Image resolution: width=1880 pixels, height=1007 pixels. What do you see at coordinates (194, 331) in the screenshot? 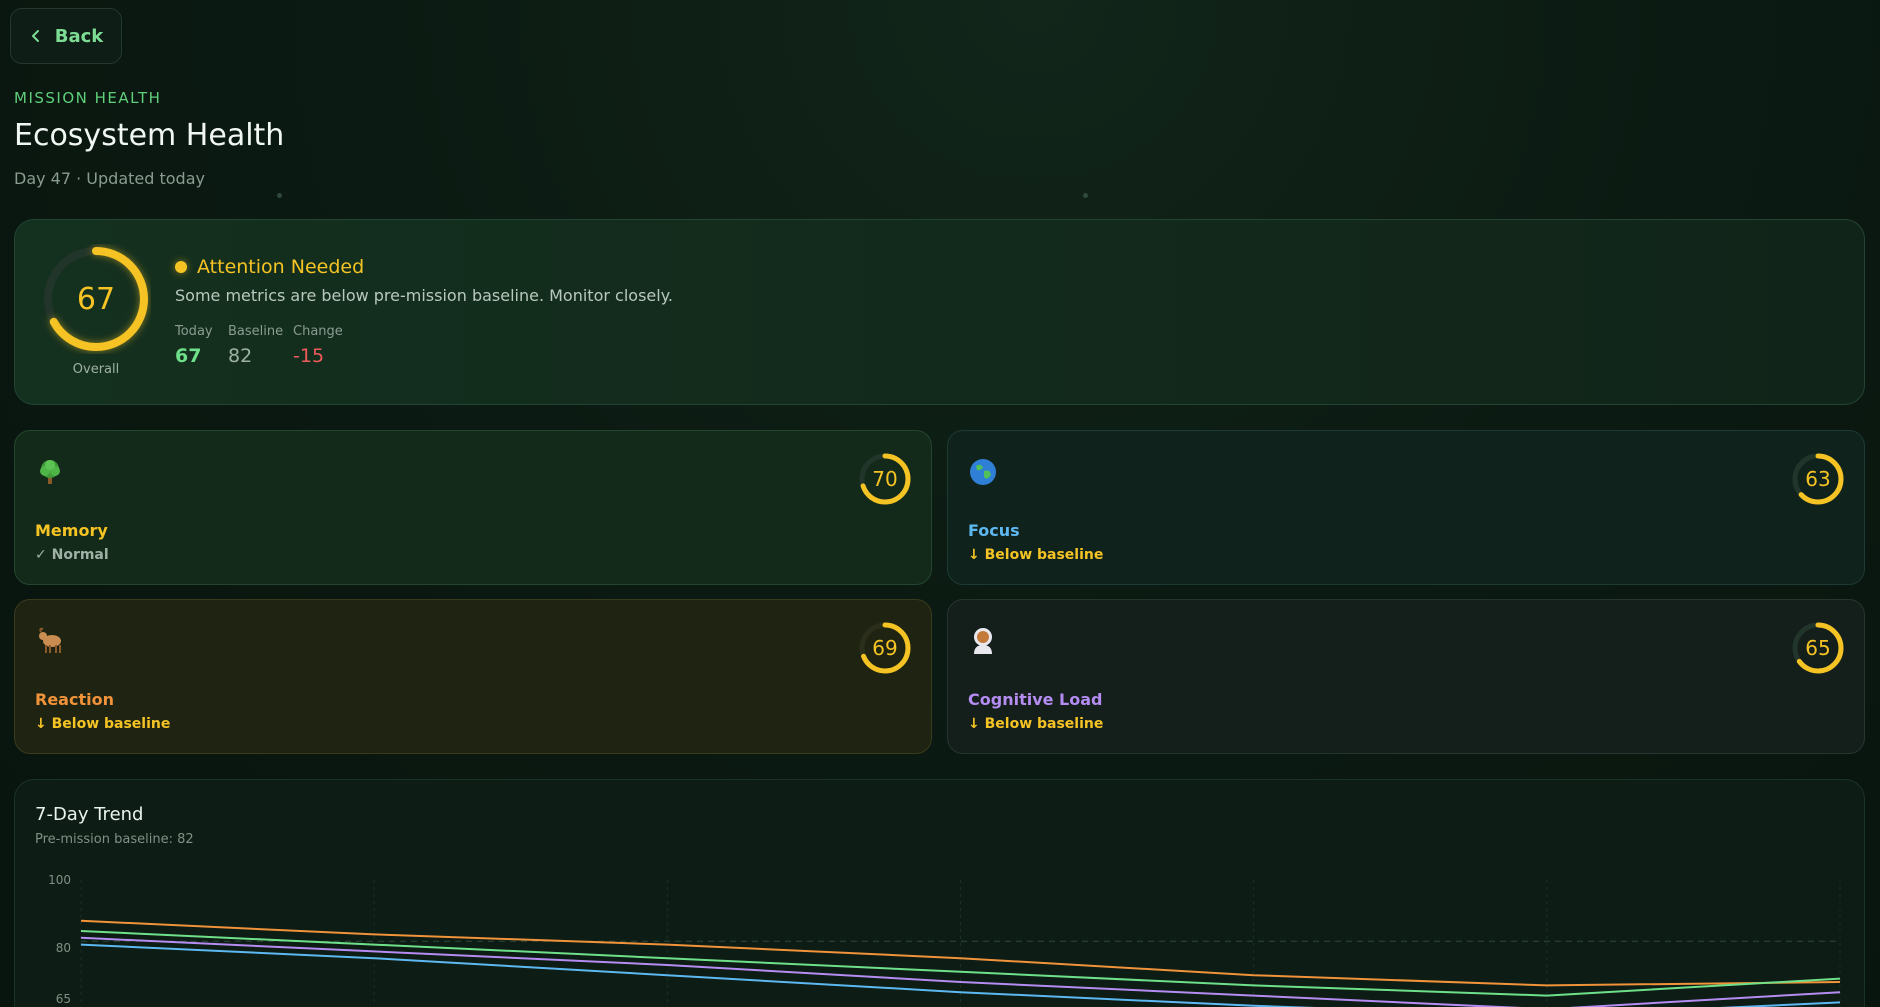
I see `stat-today-label: Today` at bounding box center [194, 331].